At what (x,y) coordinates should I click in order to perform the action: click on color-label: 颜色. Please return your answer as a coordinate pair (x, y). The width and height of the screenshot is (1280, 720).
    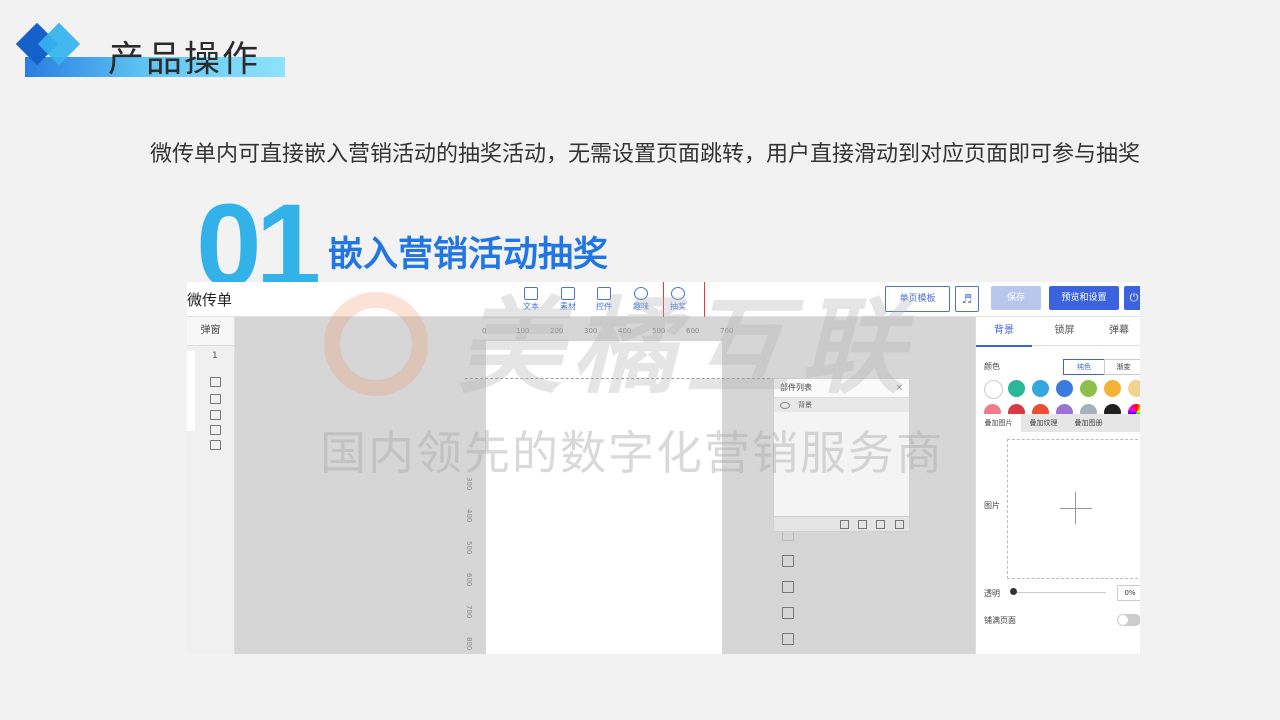
    Looking at the image, I should click on (992, 366).